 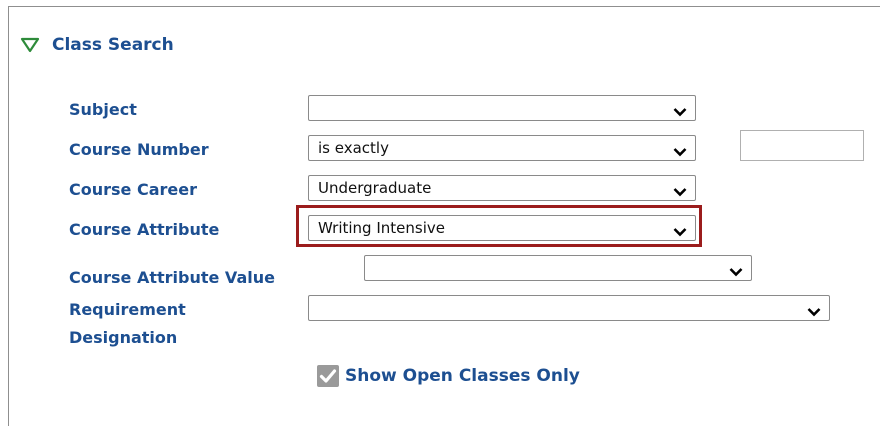 What do you see at coordinates (569, 308) in the screenshot?
I see `requirement-designation-select` at bounding box center [569, 308].